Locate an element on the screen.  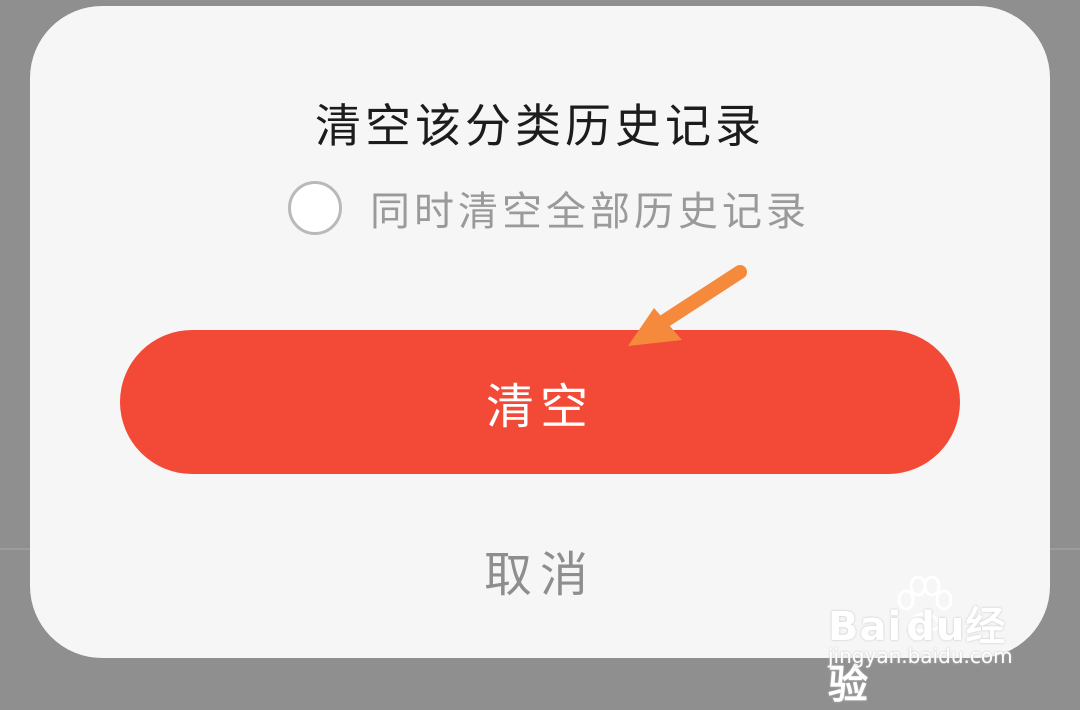
cancel-button: 取消 is located at coordinates (540, 570).